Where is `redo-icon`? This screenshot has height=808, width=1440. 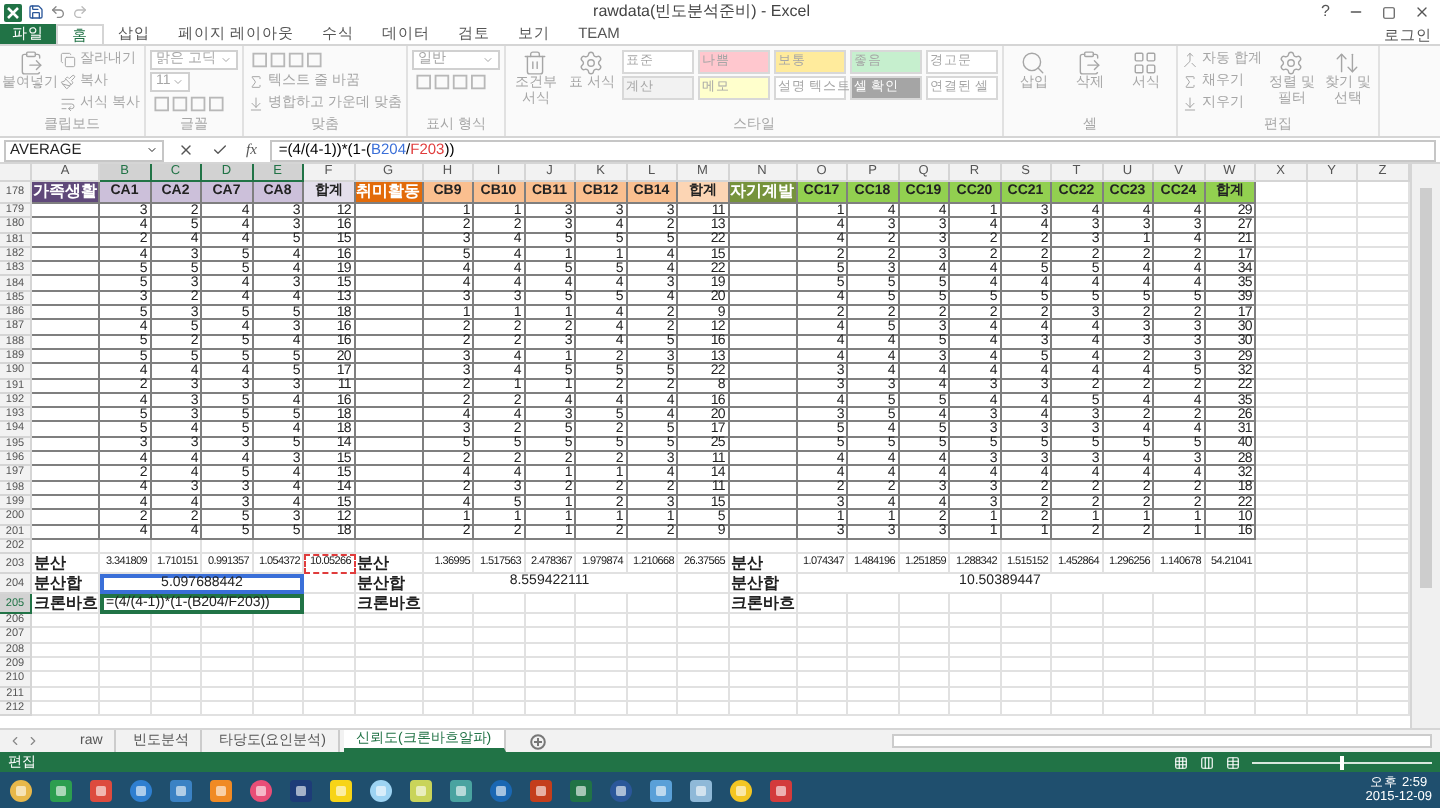
redo-icon is located at coordinates (80, 12).